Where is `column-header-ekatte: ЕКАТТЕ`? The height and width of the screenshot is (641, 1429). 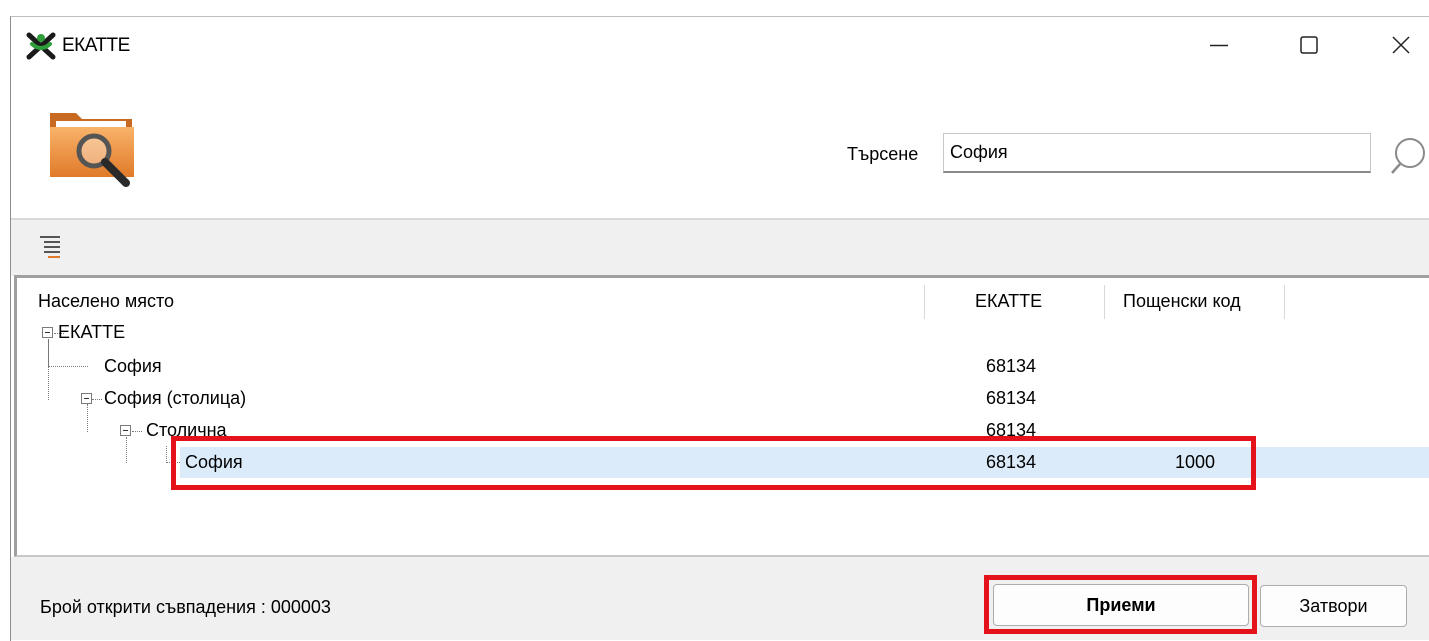
column-header-ekatte: ЕКАТТЕ is located at coordinates (1008, 301).